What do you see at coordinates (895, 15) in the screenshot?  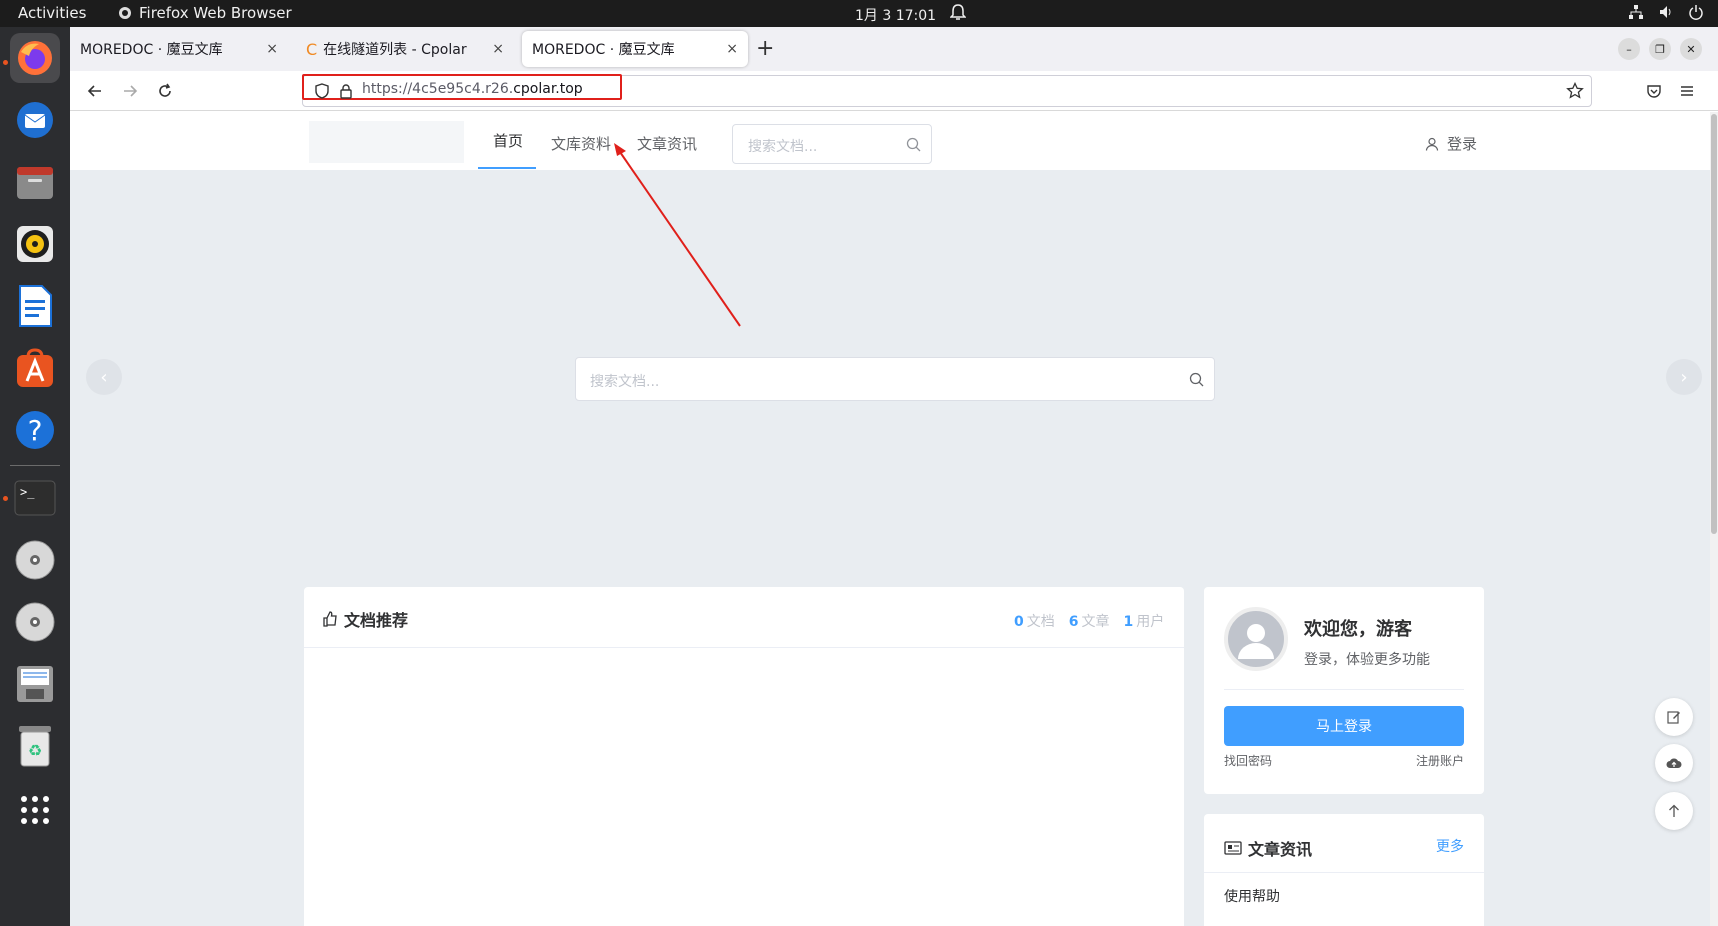 I see `clock: 1月 3 17:01` at bounding box center [895, 15].